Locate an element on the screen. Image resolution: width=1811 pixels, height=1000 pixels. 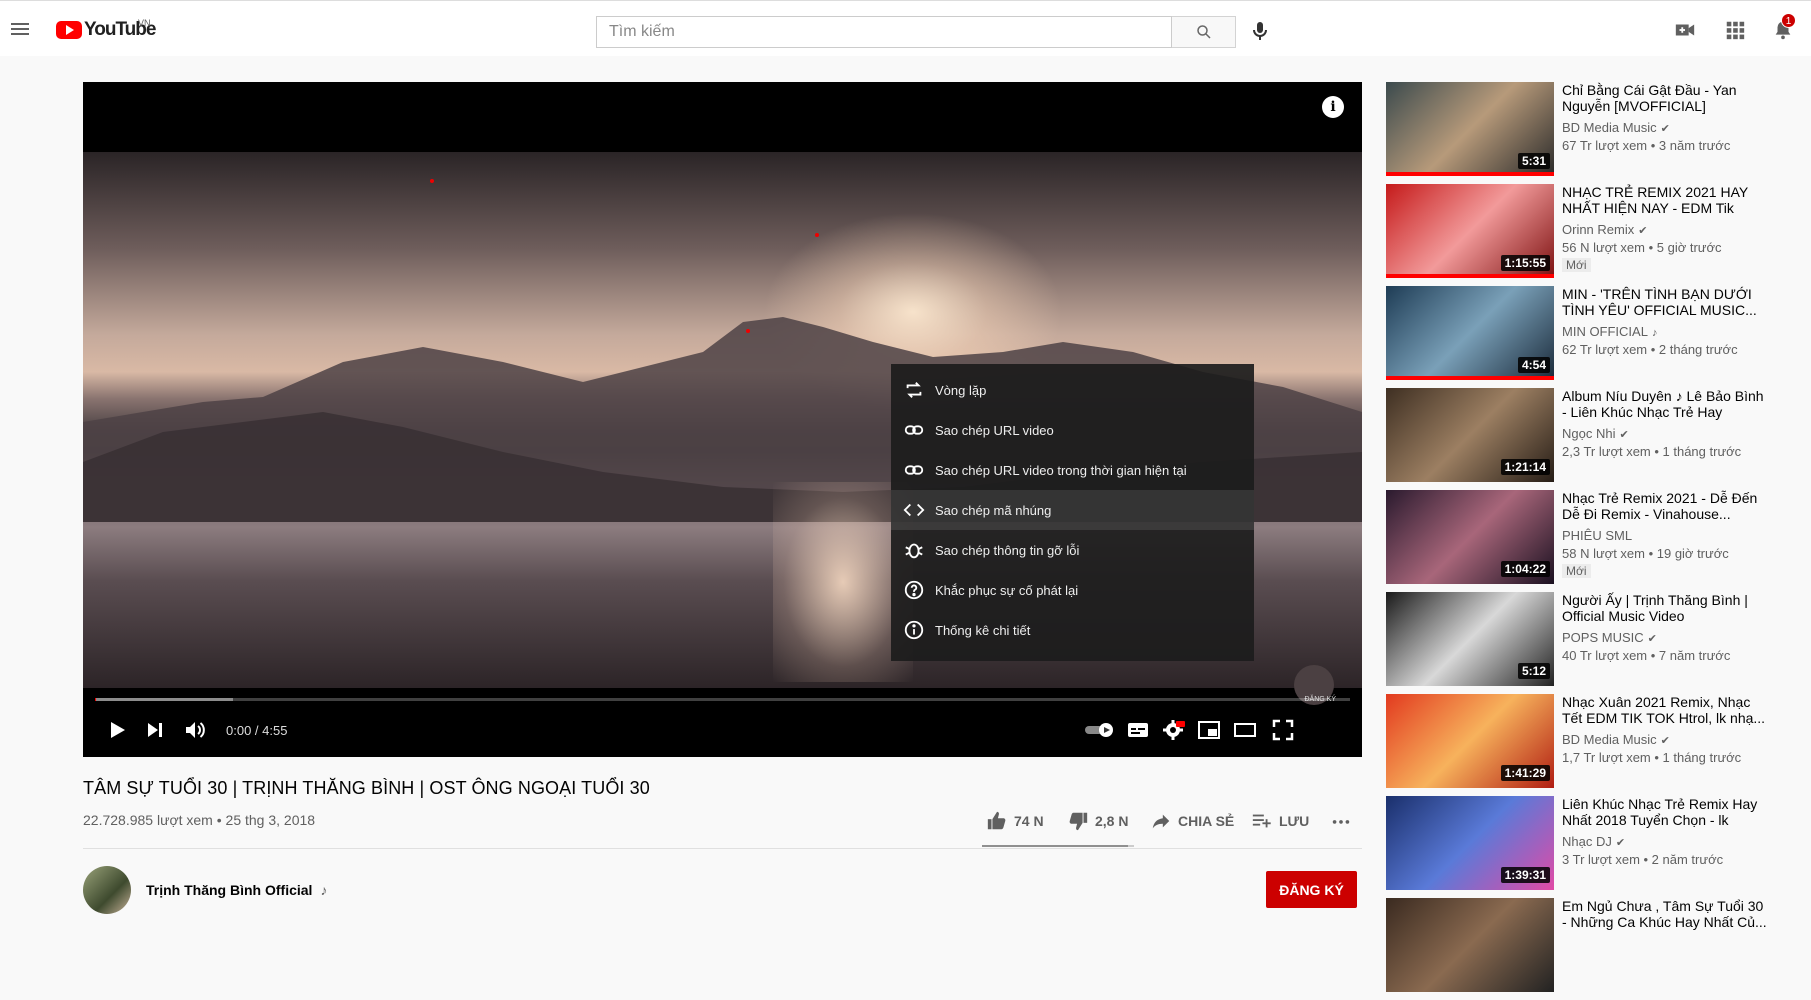
publish-date: 25 thg 3, 2018 is located at coordinates (270, 820).